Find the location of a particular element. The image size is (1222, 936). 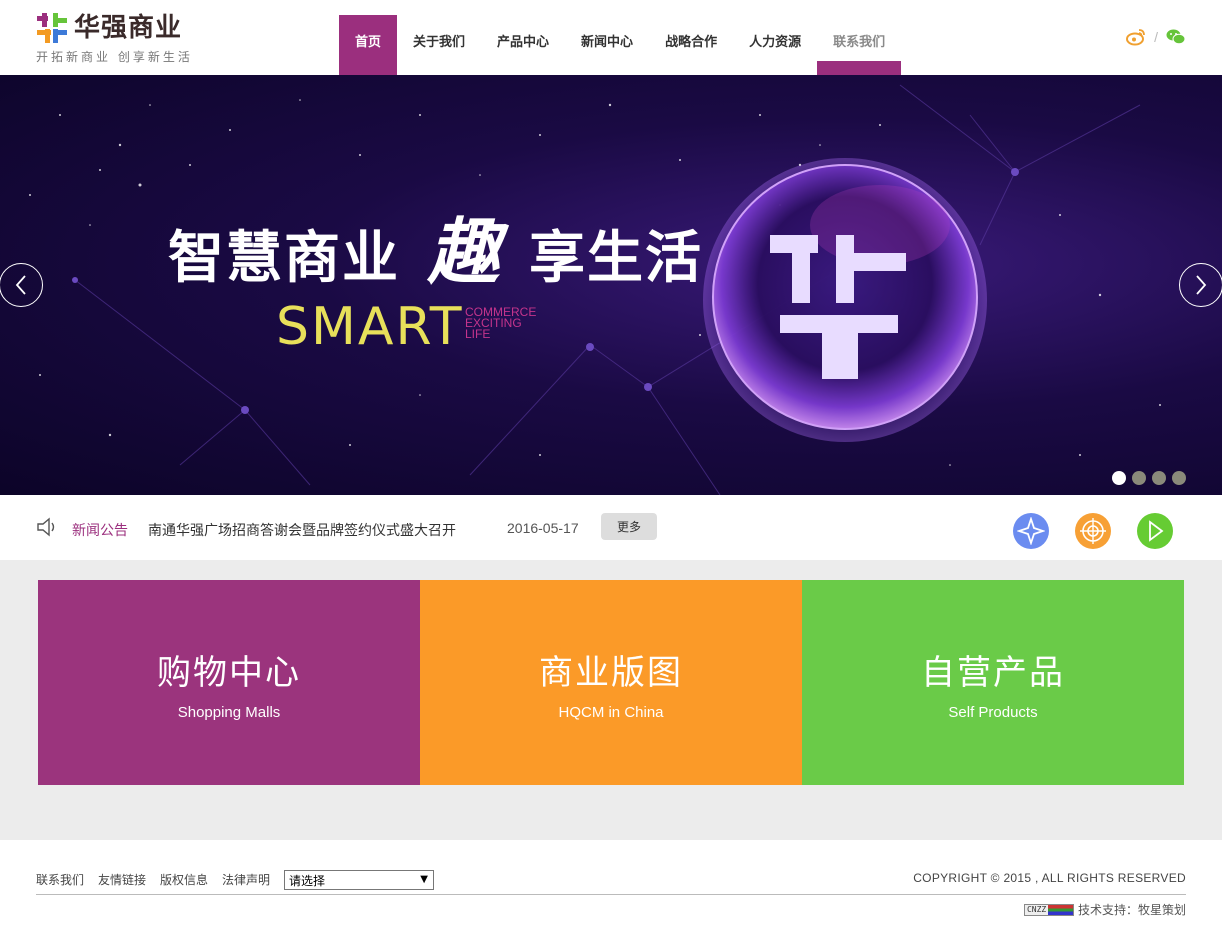

news-label: 新闻公告 is located at coordinates (100, 531).